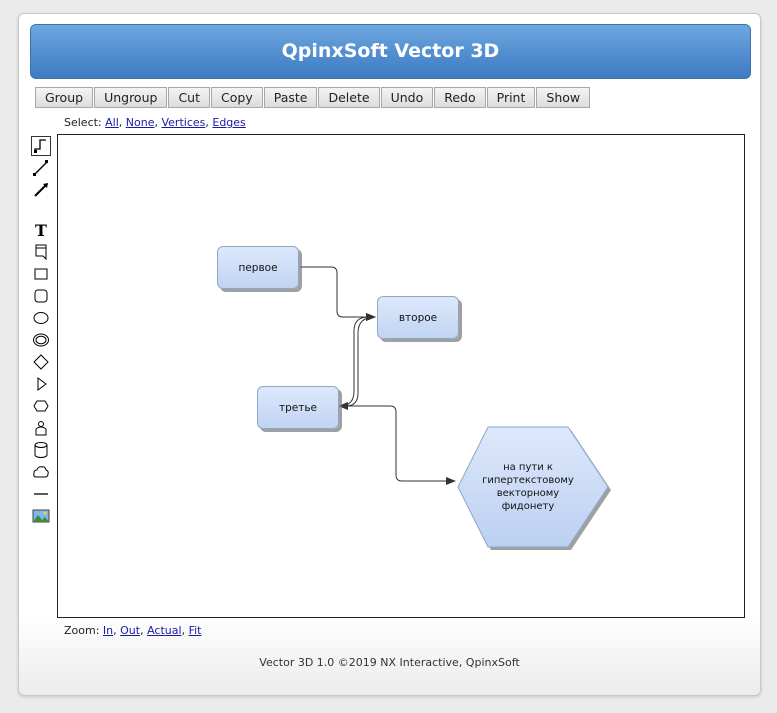  What do you see at coordinates (390, 51) in the screenshot?
I see `app-title: QpinxSoft Vector 3D` at bounding box center [390, 51].